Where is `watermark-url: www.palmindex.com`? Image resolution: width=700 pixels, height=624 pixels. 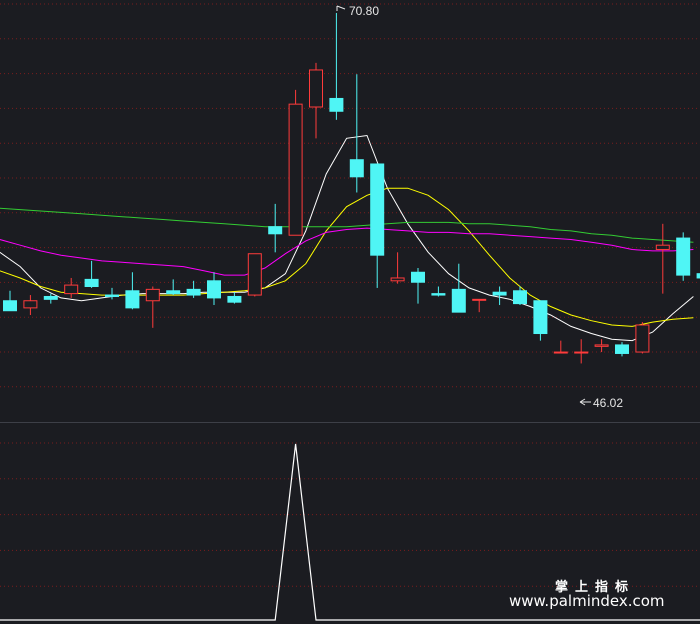 watermark-url: www.palmindex.com is located at coordinates (587, 601).